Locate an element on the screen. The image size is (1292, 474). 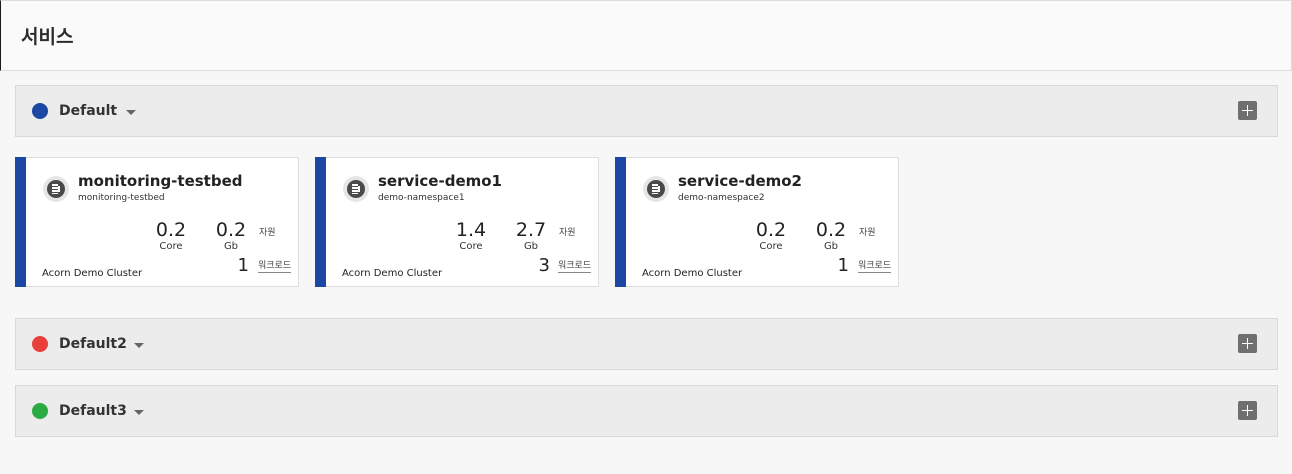
page-header: 서비스 is located at coordinates (646, 35).